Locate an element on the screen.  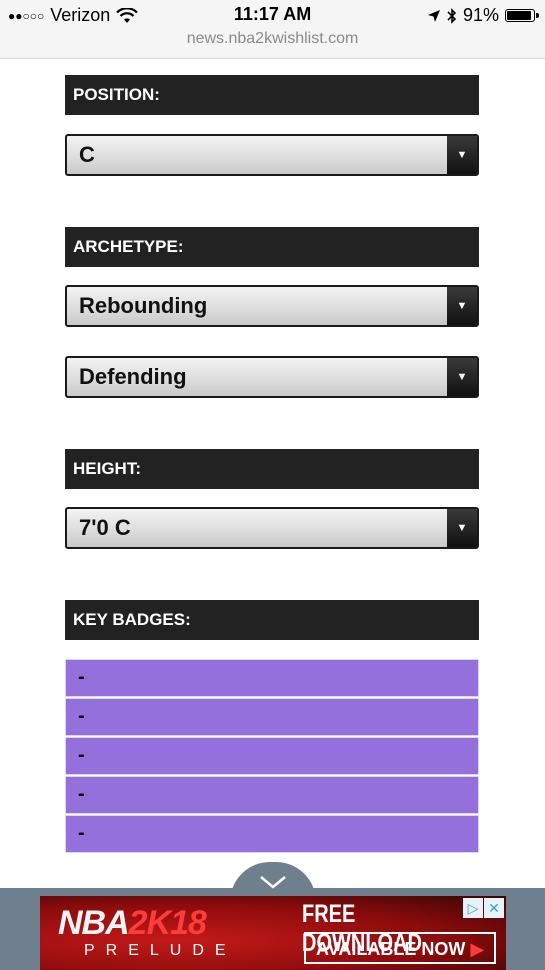
position-select: C ▼ is located at coordinates (272, 155).